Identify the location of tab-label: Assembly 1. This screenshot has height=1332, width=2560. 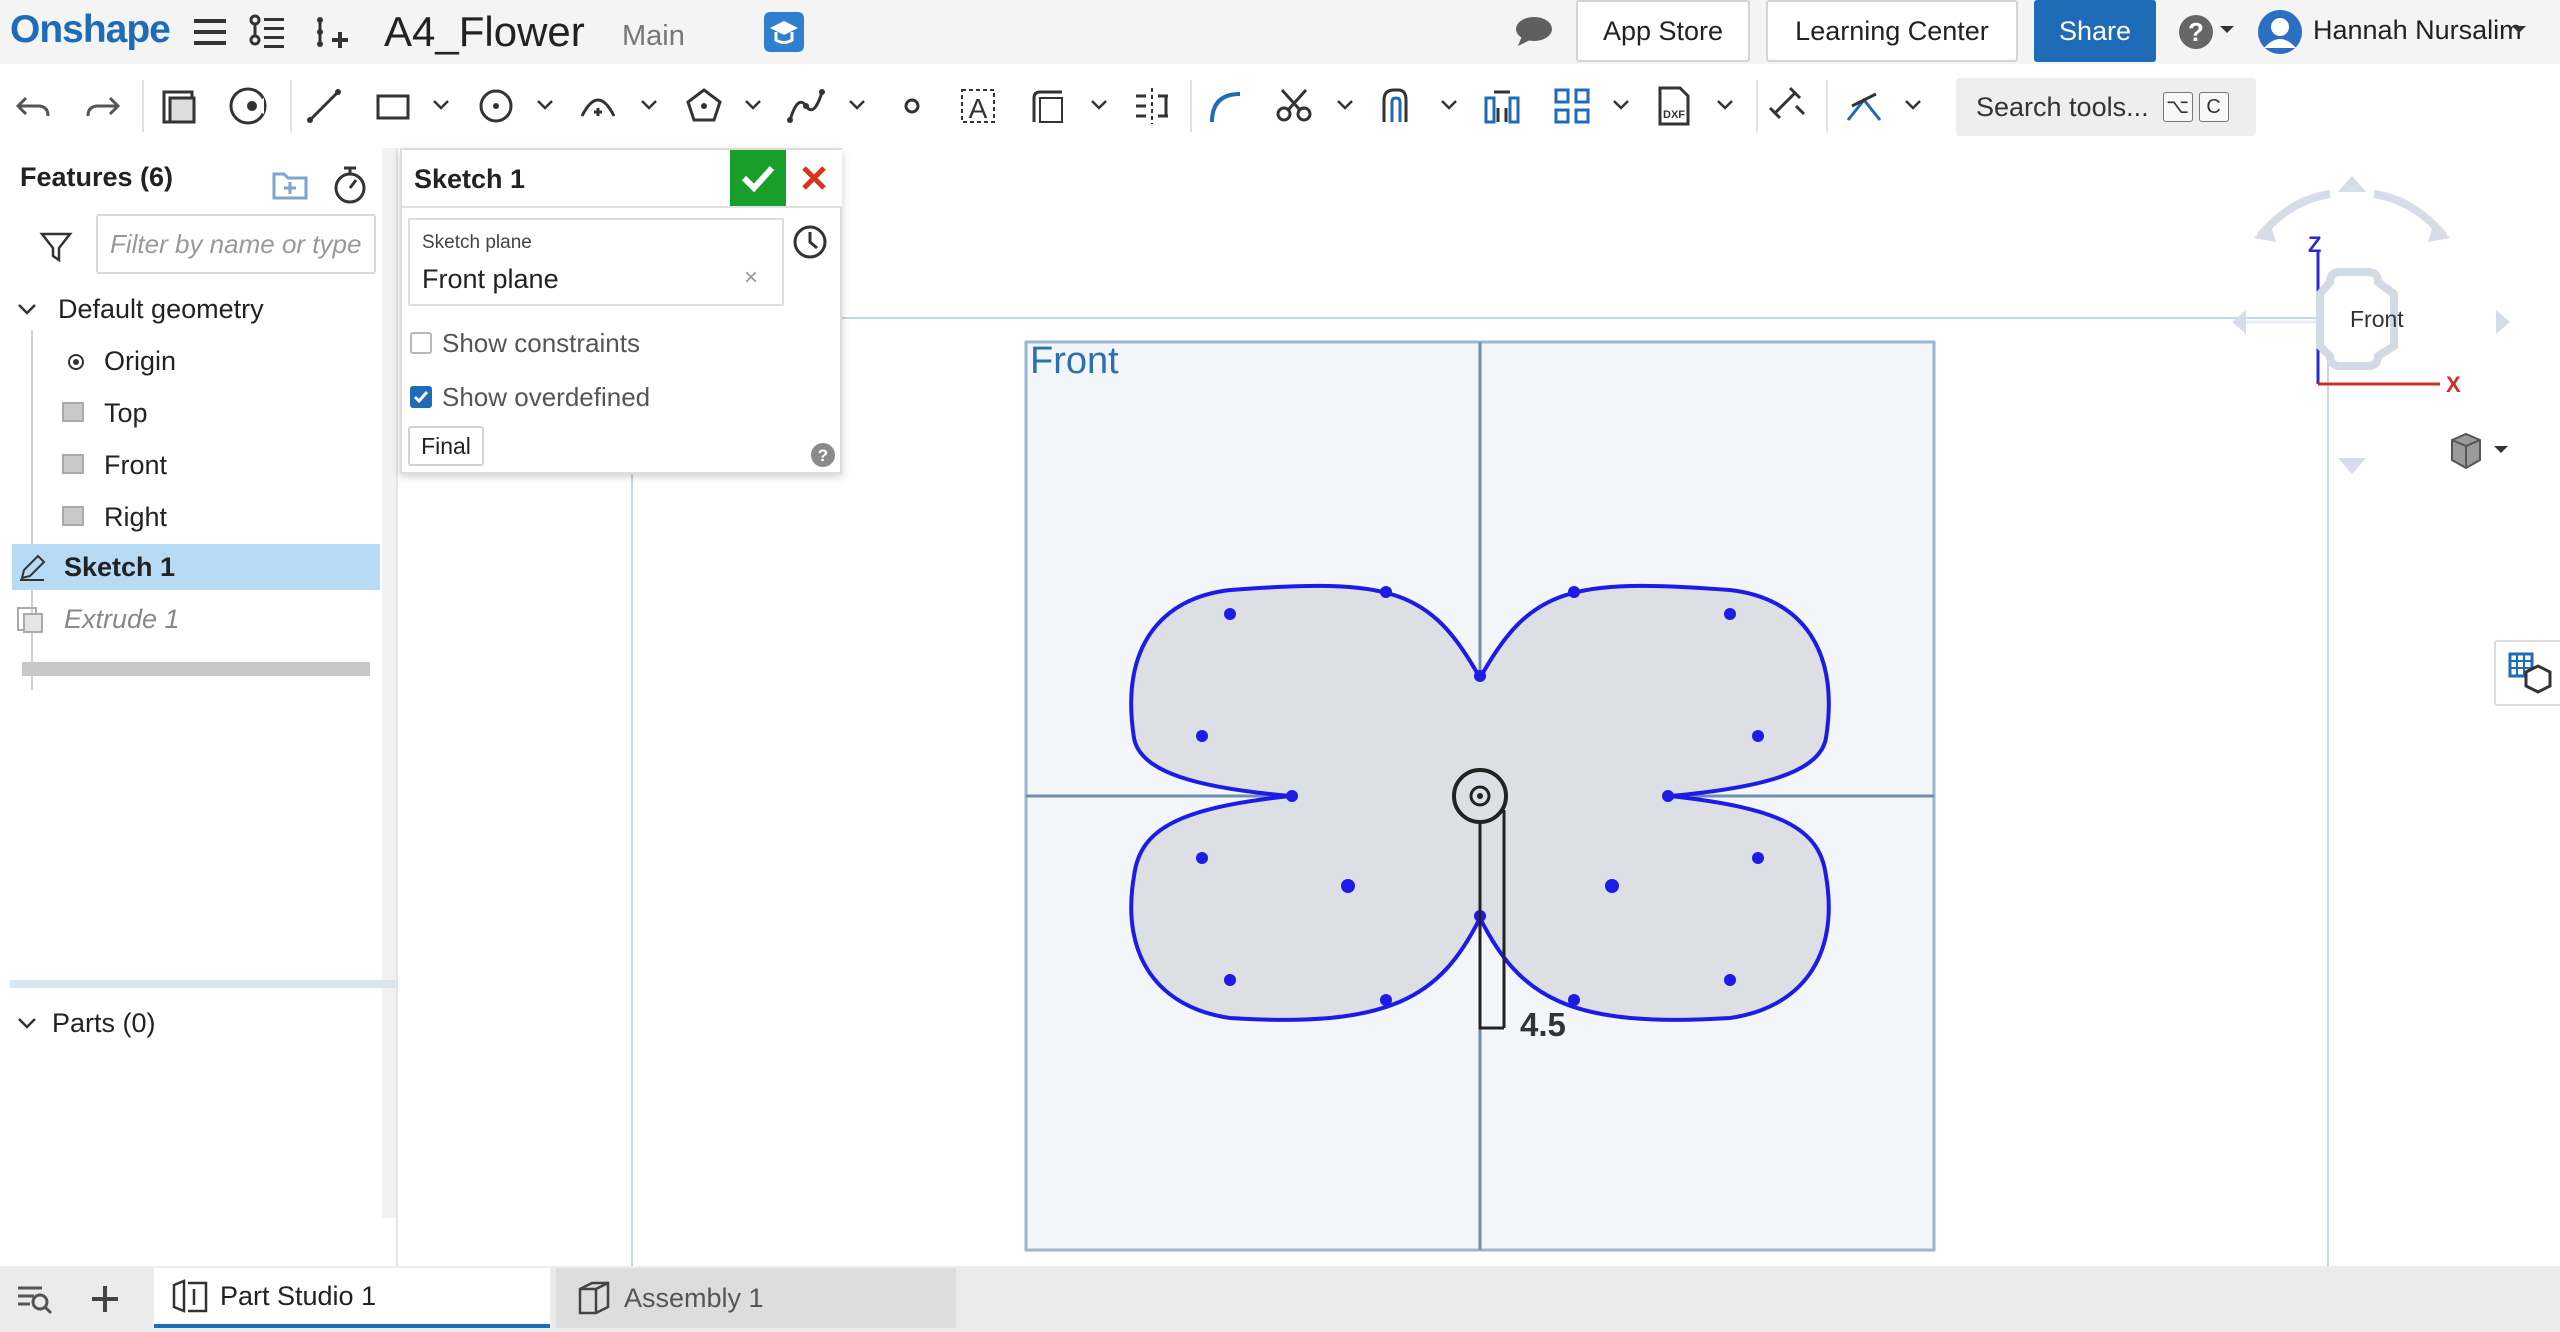
(694, 1297).